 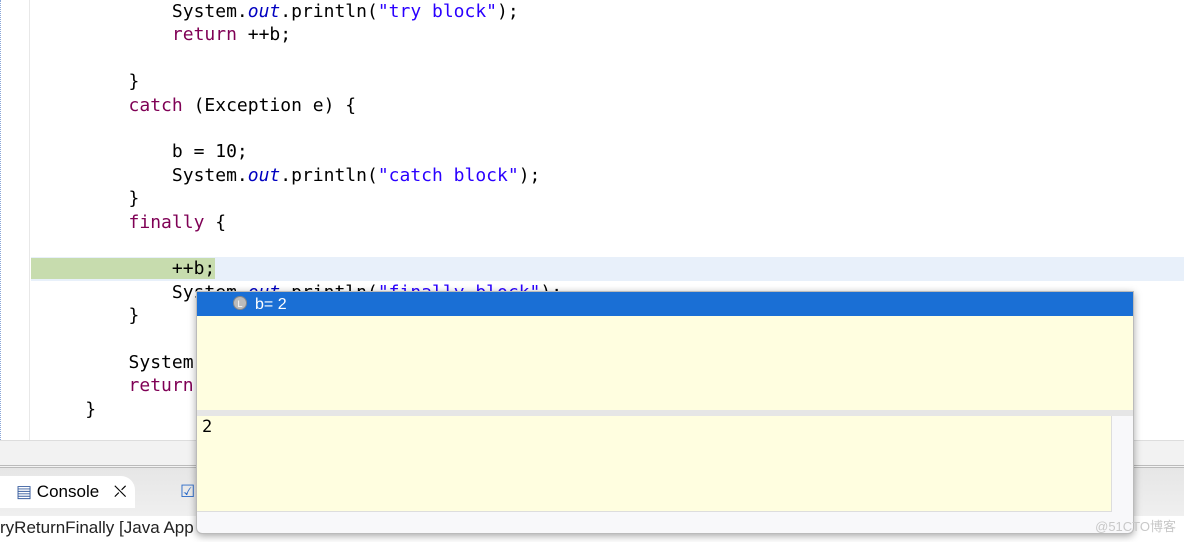 I want to click on code-line: return ++b;, so click(x=161, y=34).